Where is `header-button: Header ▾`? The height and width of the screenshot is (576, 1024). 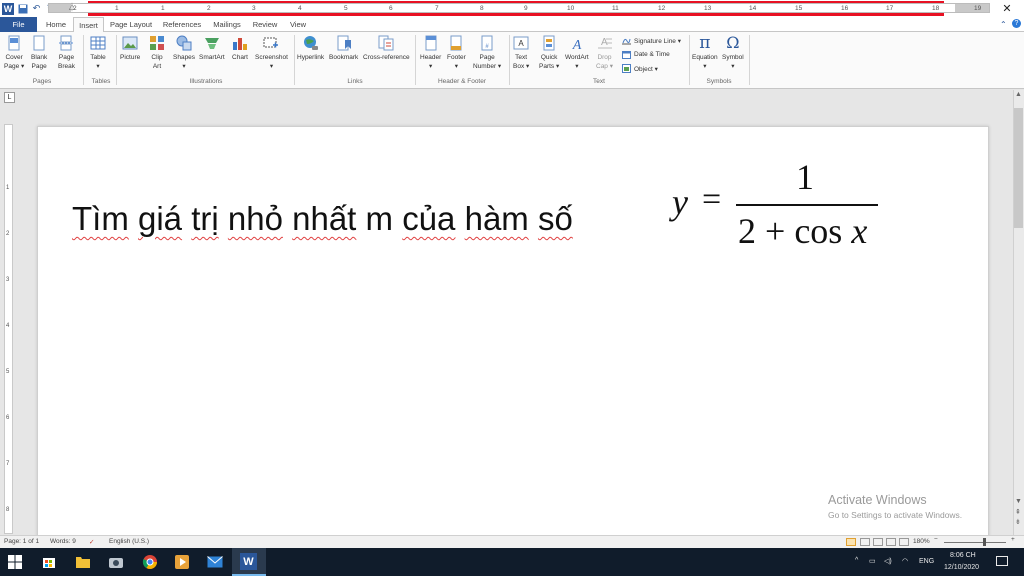
header-button: Header ▾ is located at coordinates (430, 53).